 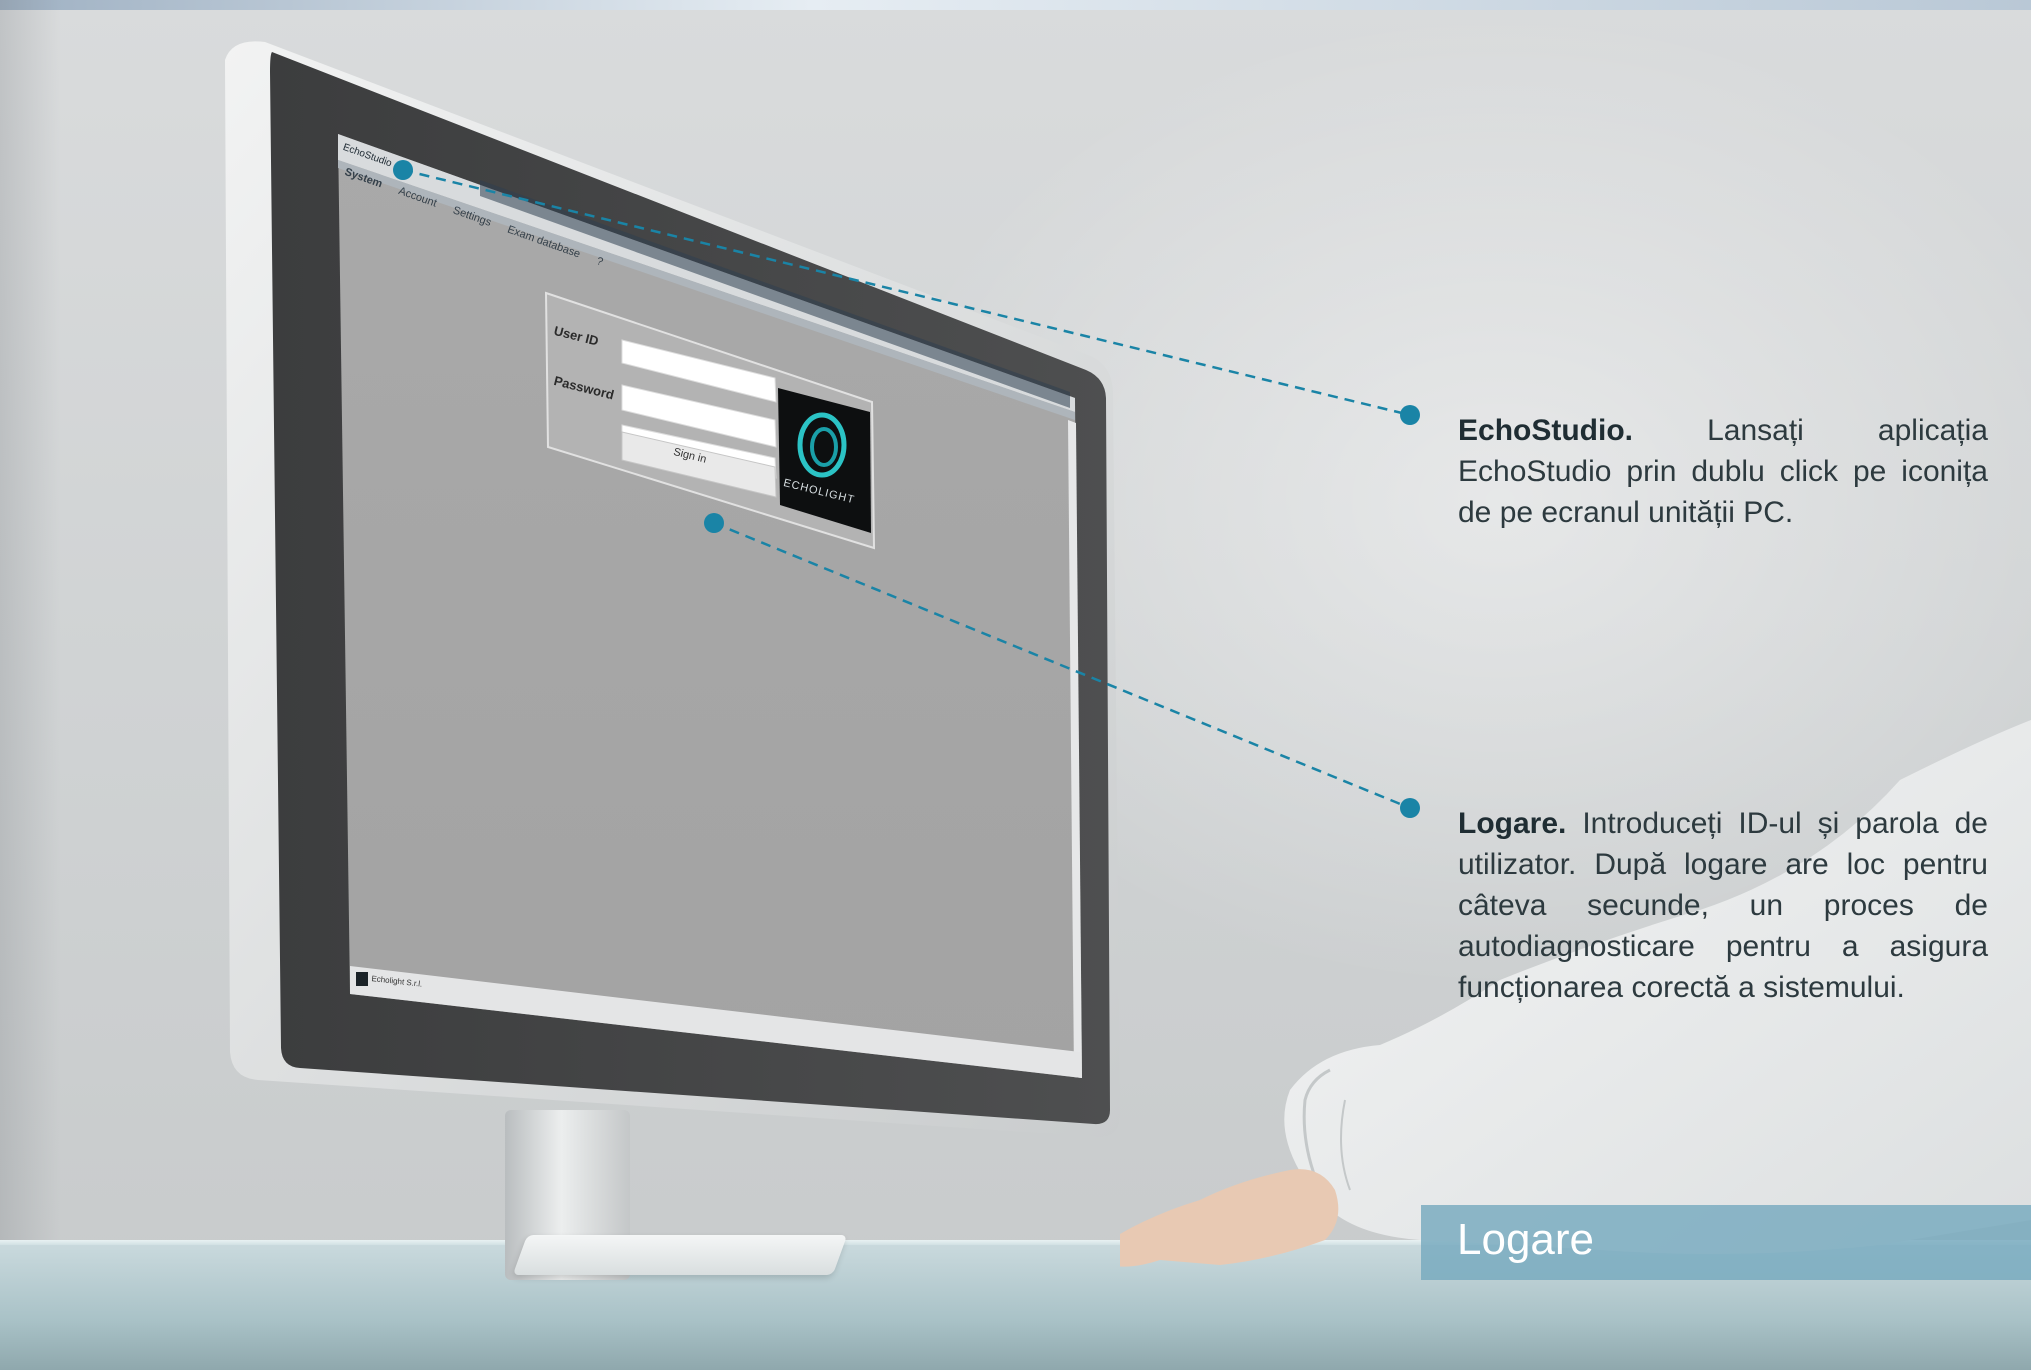 I want to click on callout-logare-title: Logare., so click(x=1512, y=823).